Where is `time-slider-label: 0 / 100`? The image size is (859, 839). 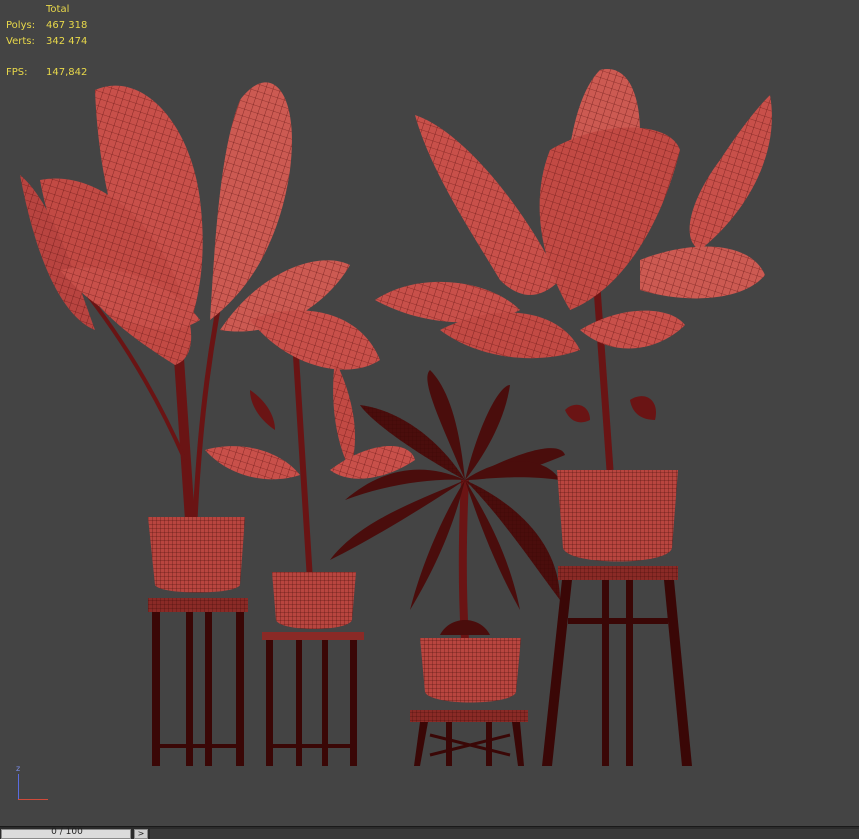 time-slider-label: 0 / 100 is located at coordinates (67, 832).